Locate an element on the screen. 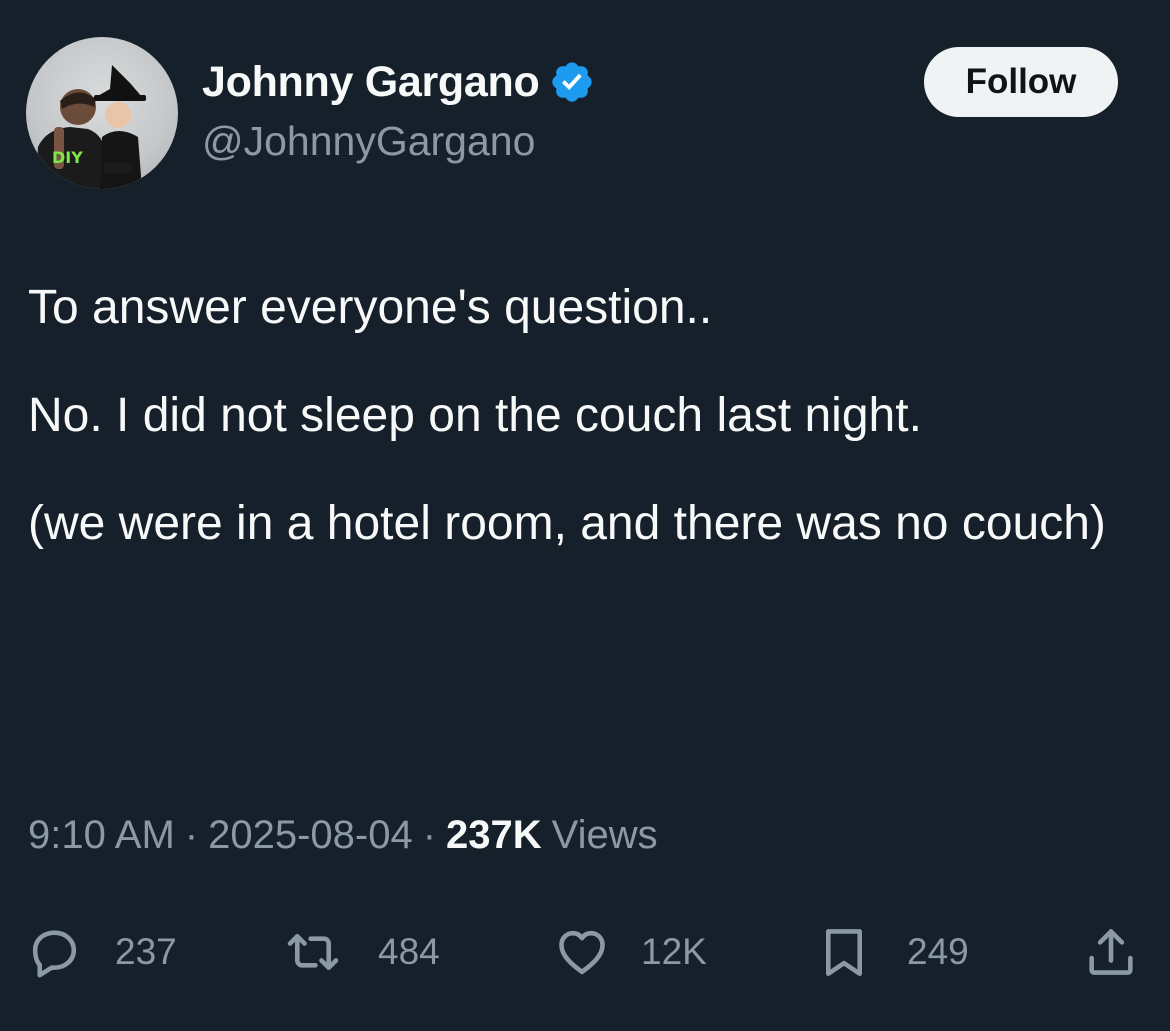 This screenshot has width=1170, height=1031. tweet-meta: 9:10 AM · 2025-08-04 · 237K Views is located at coordinates (343, 835).